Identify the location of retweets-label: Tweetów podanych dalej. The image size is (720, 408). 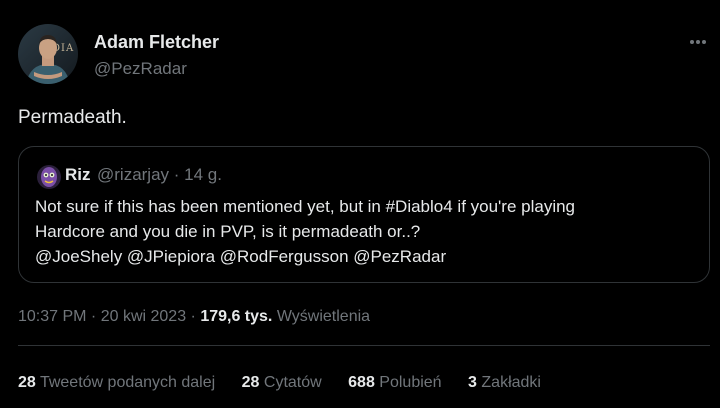
(127, 382).